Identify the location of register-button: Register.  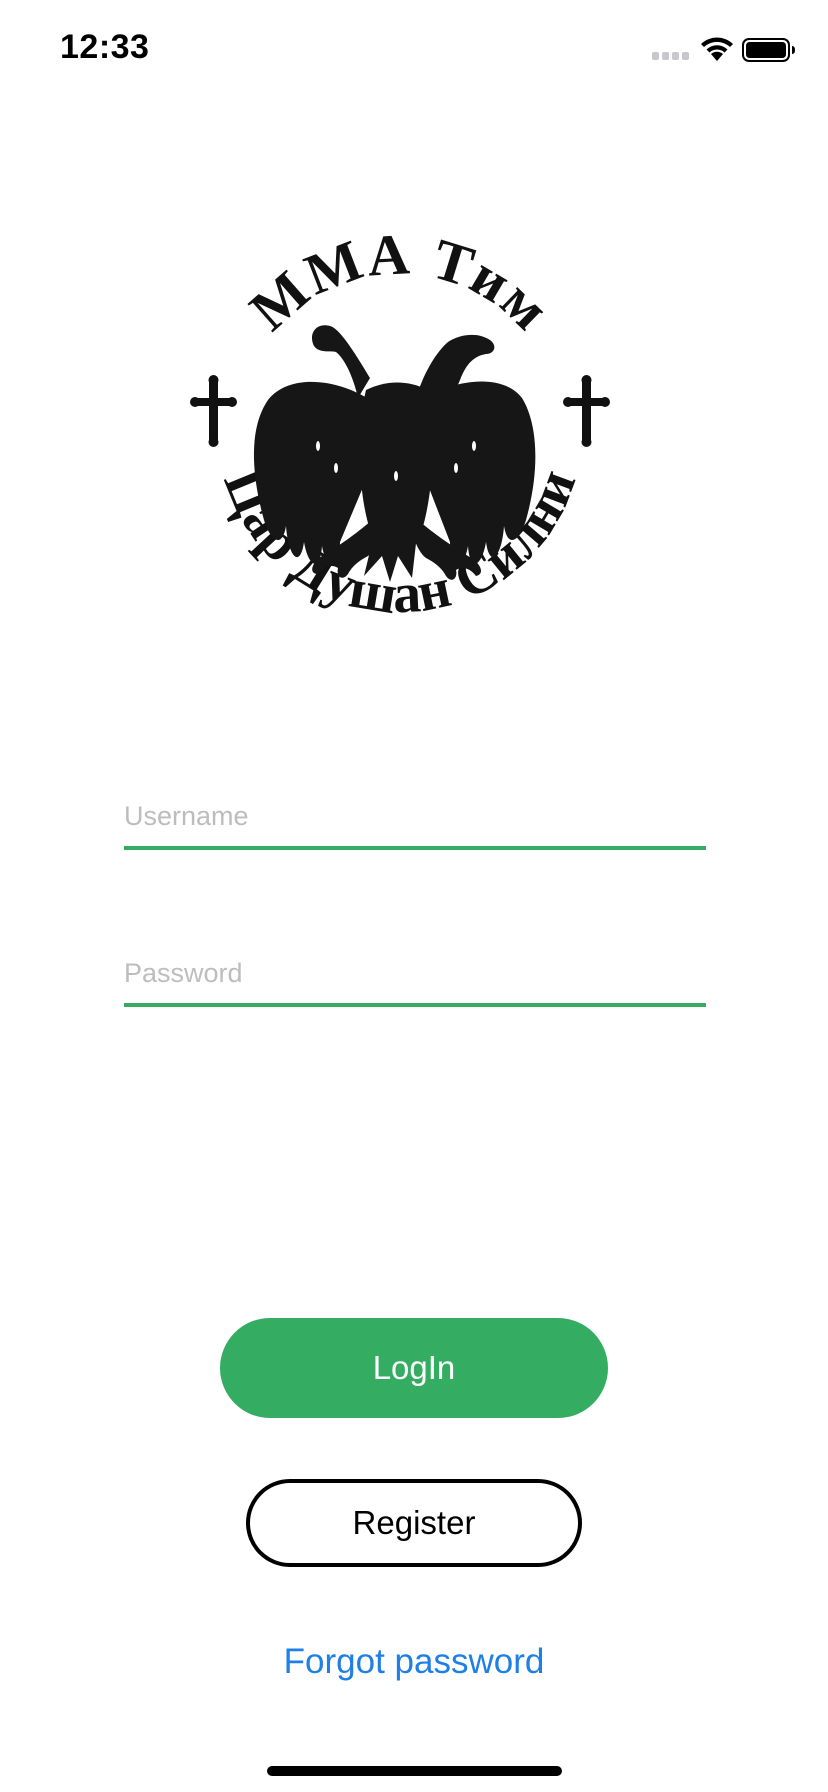
(414, 1523).